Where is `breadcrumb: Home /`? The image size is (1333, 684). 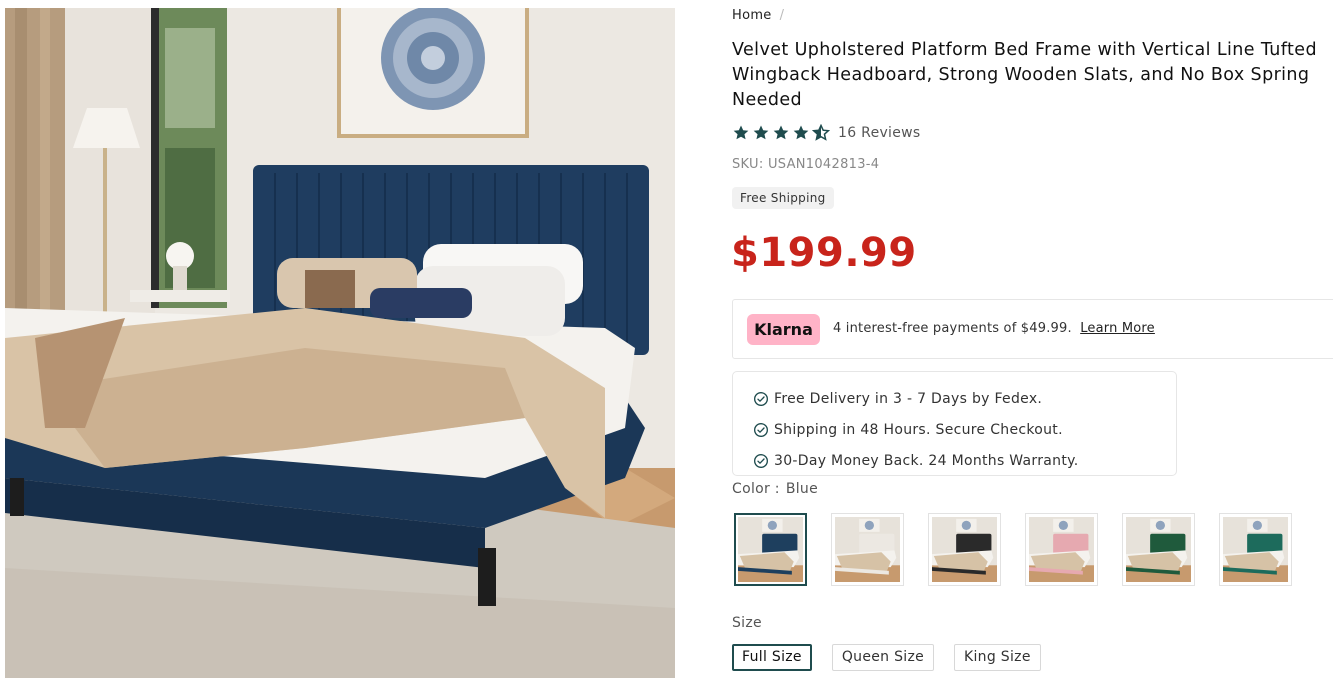
breadcrumb: Home / is located at coordinates (758, 15).